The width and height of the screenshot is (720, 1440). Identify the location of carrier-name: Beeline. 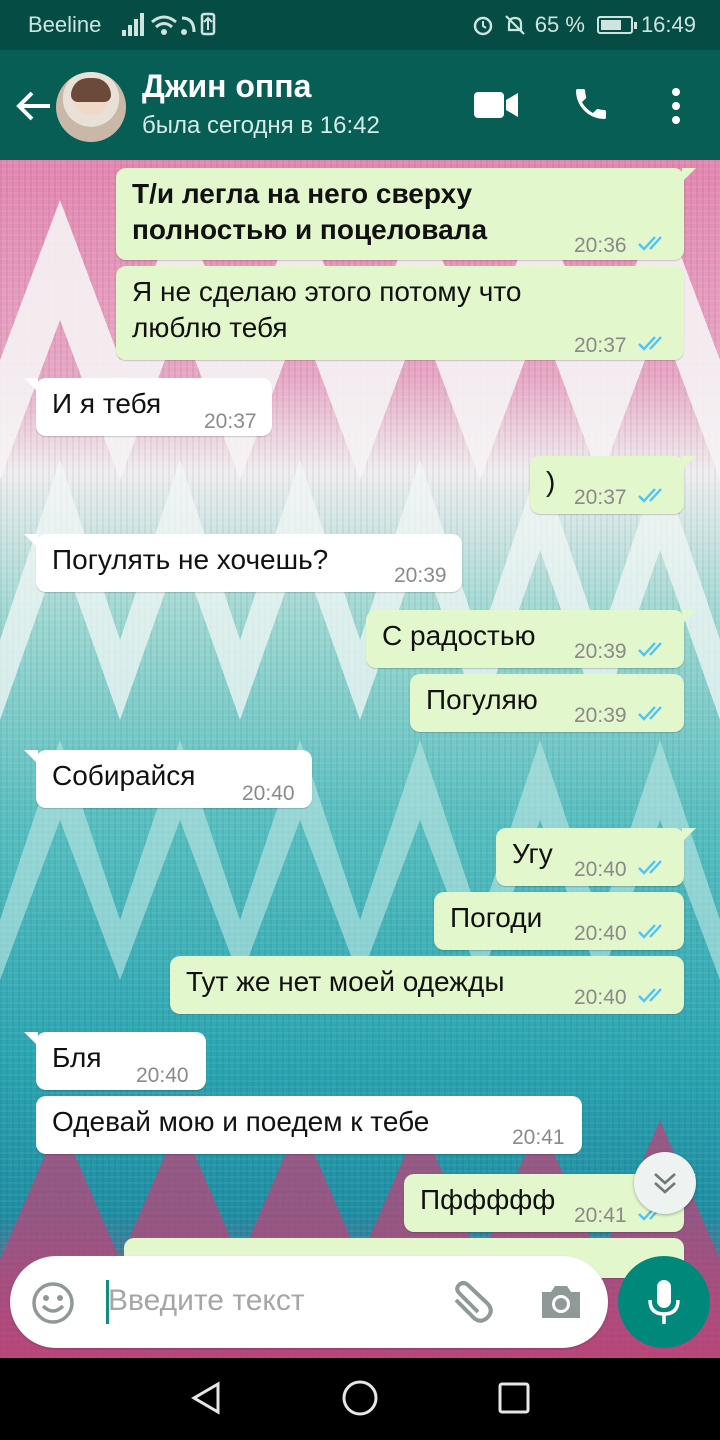
(65, 24).